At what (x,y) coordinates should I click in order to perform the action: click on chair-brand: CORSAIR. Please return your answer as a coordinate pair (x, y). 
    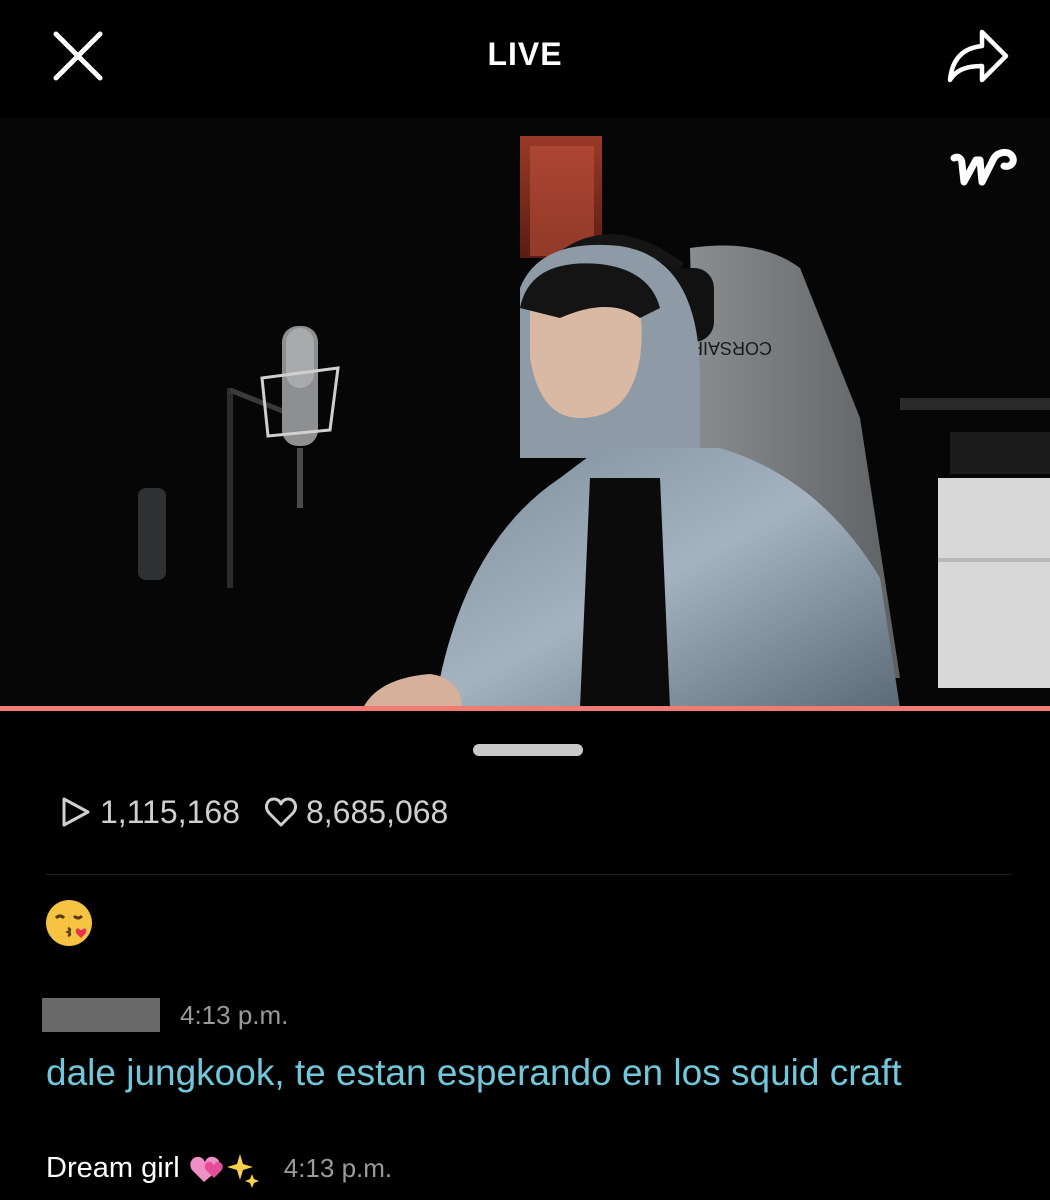
    Looking at the image, I should click on (731, 348).